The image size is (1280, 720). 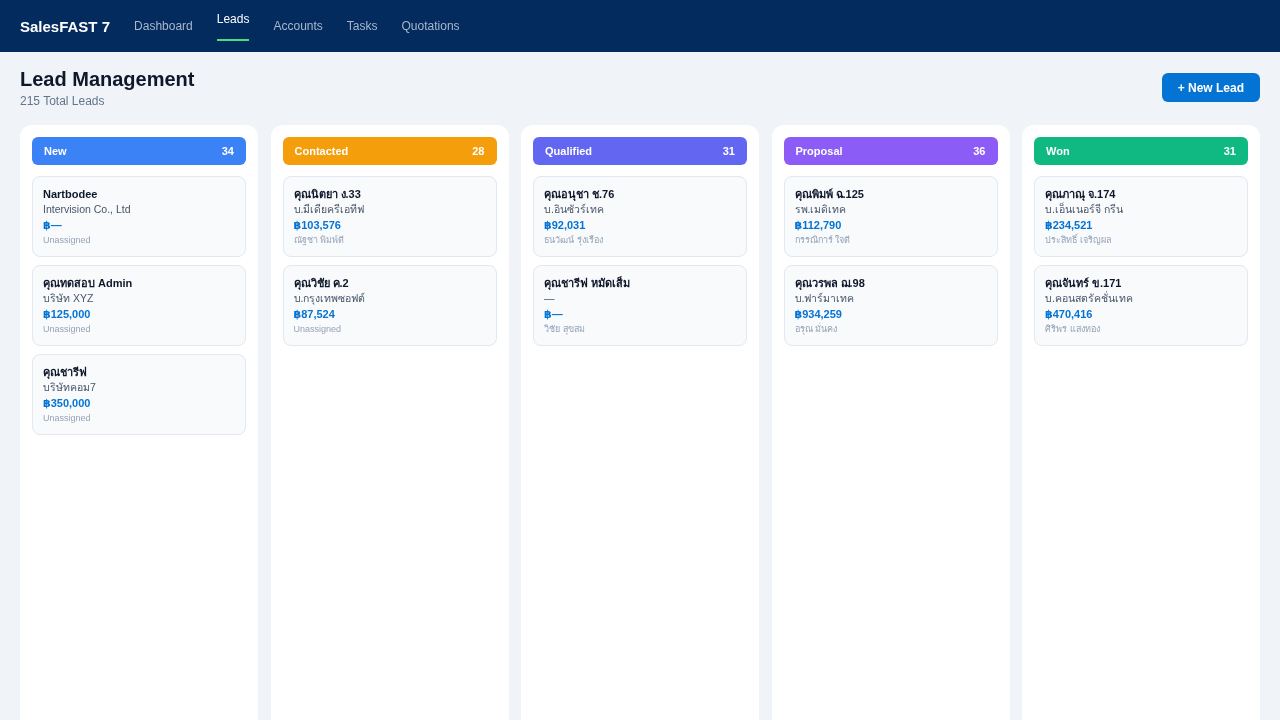 I want to click on stage-count: 36, so click(x=979, y=151).